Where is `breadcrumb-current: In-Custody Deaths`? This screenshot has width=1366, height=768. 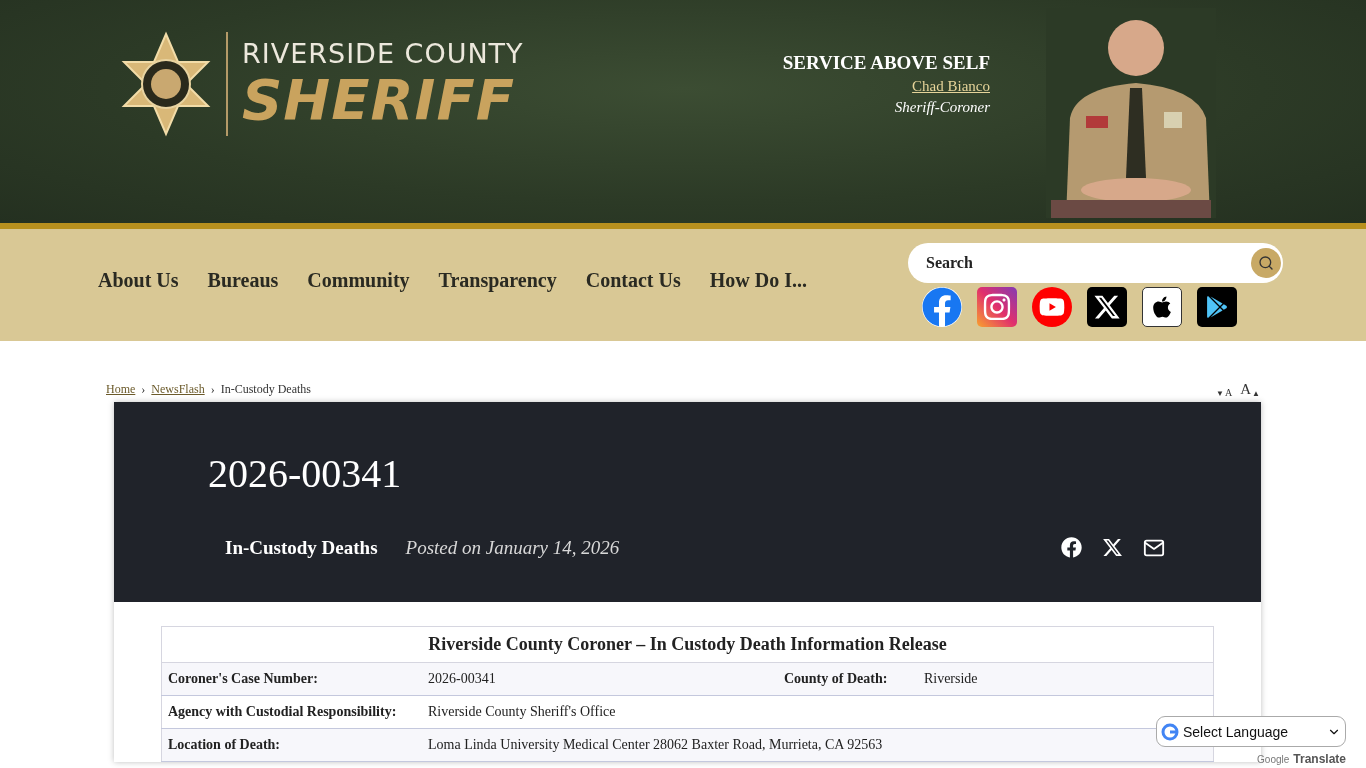
breadcrumb-current: In-Custody Deaths is located at coordinates (265, 389).